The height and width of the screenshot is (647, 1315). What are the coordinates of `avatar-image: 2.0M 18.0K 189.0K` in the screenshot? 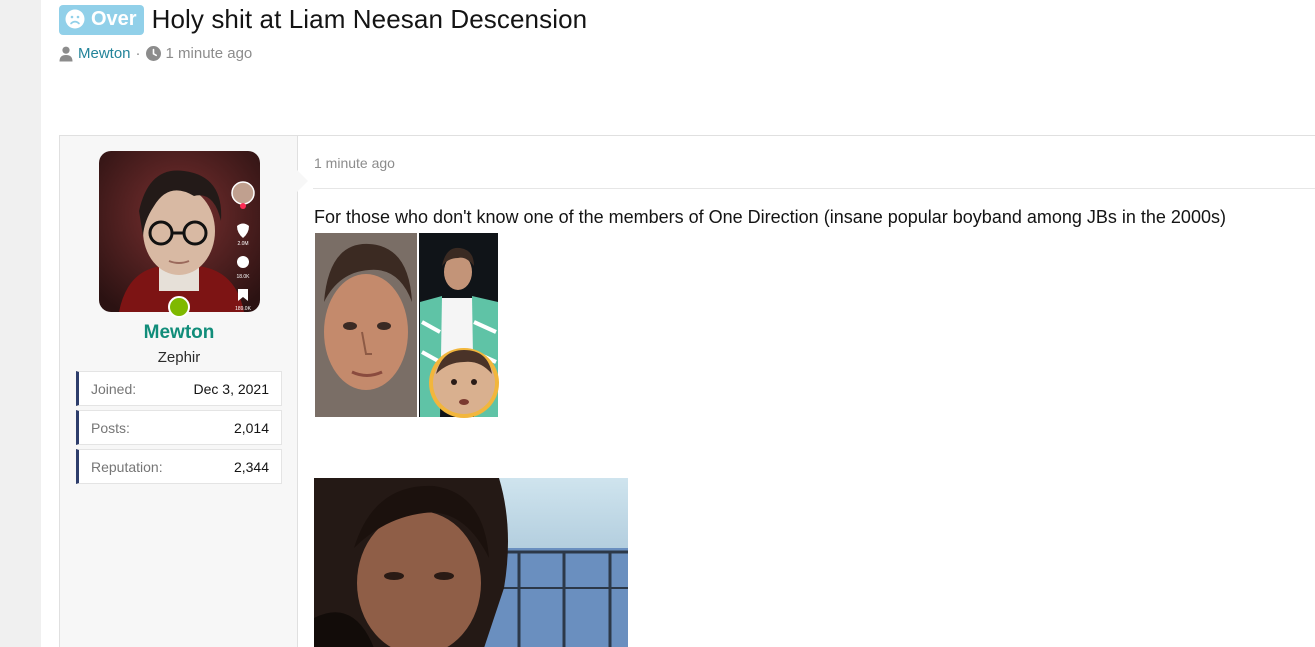 It's located at (179, 231).